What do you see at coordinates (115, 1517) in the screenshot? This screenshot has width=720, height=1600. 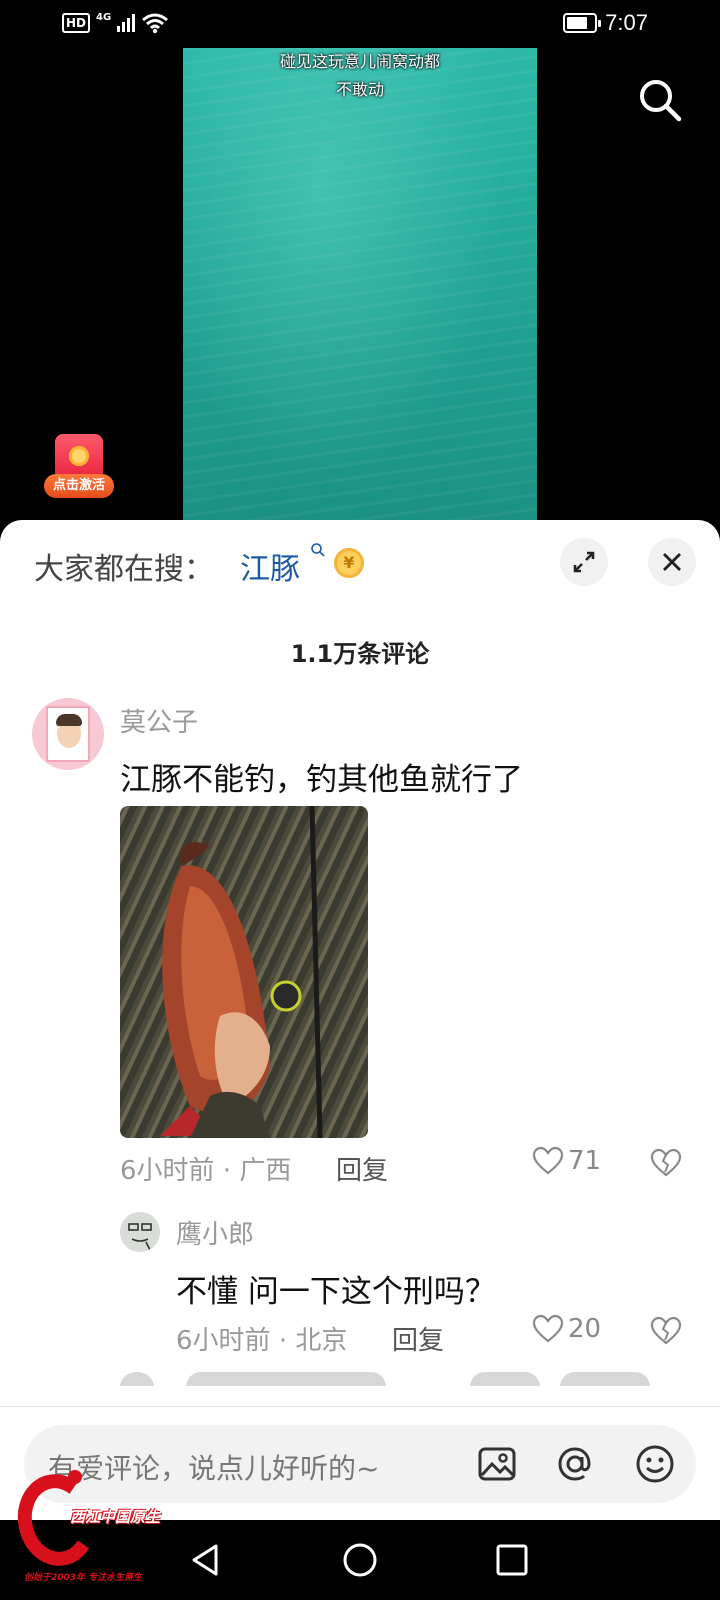 I see `watermark-title: 西江中国原生` at bounding box center [115, 1517].